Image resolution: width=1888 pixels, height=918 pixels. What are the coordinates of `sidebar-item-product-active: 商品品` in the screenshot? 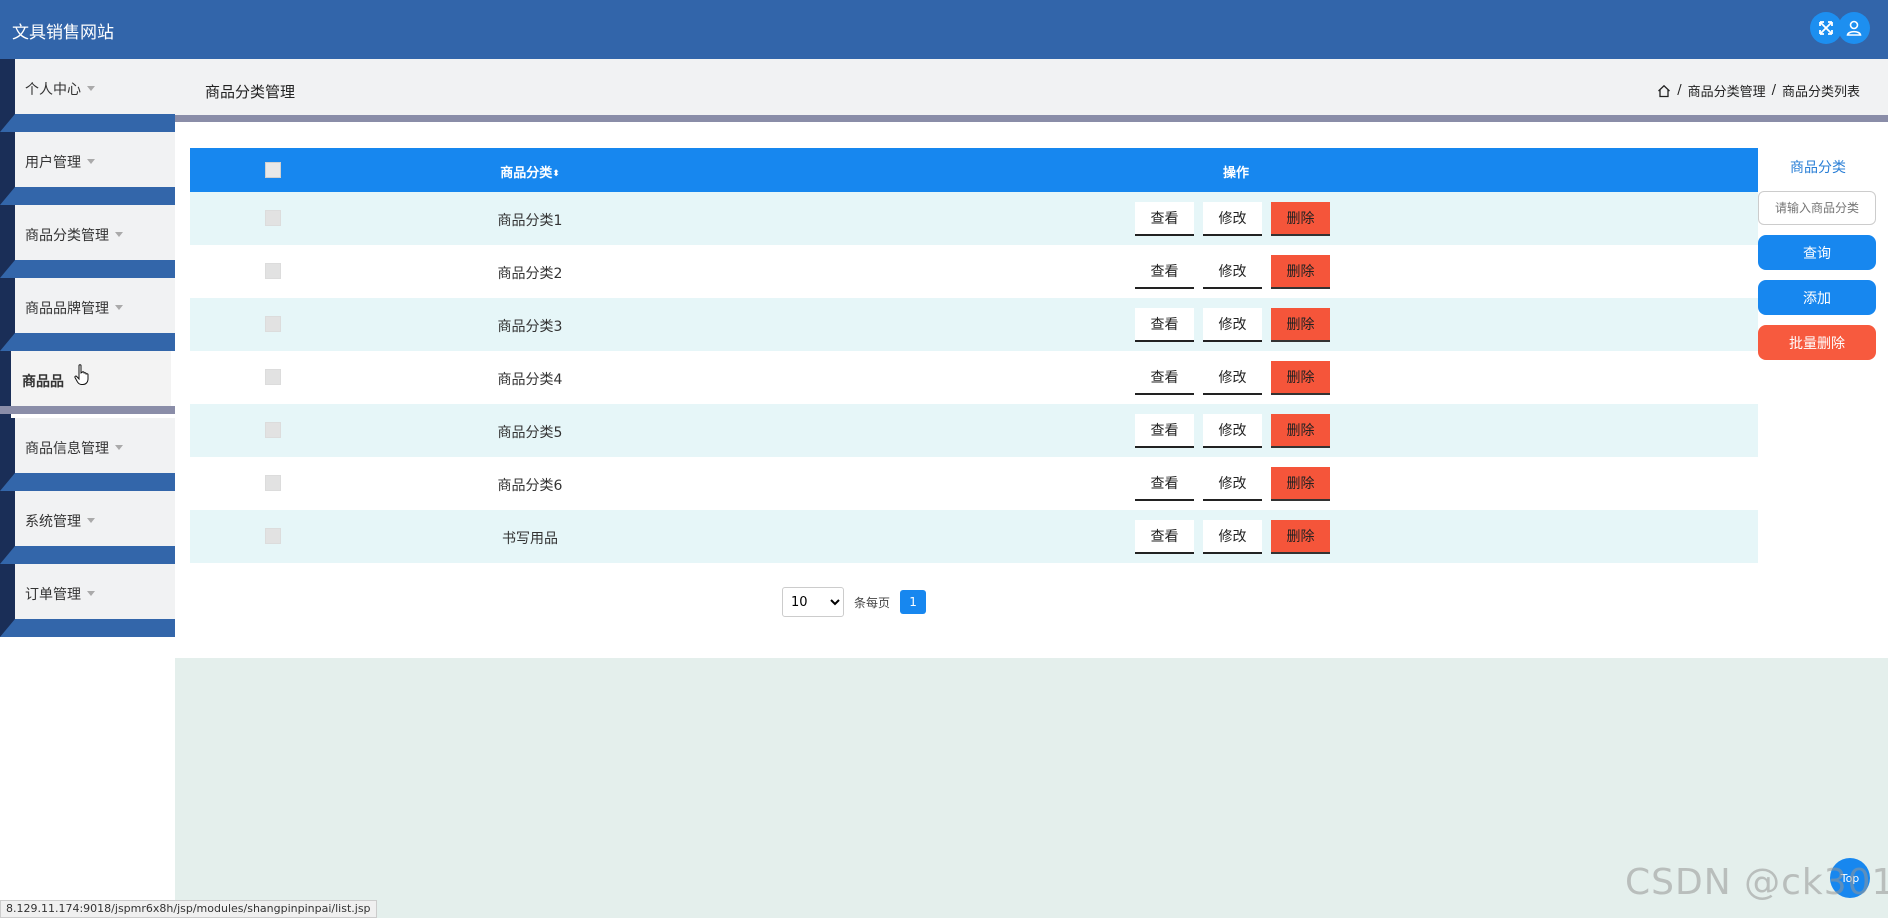 It's located at (87, 387).